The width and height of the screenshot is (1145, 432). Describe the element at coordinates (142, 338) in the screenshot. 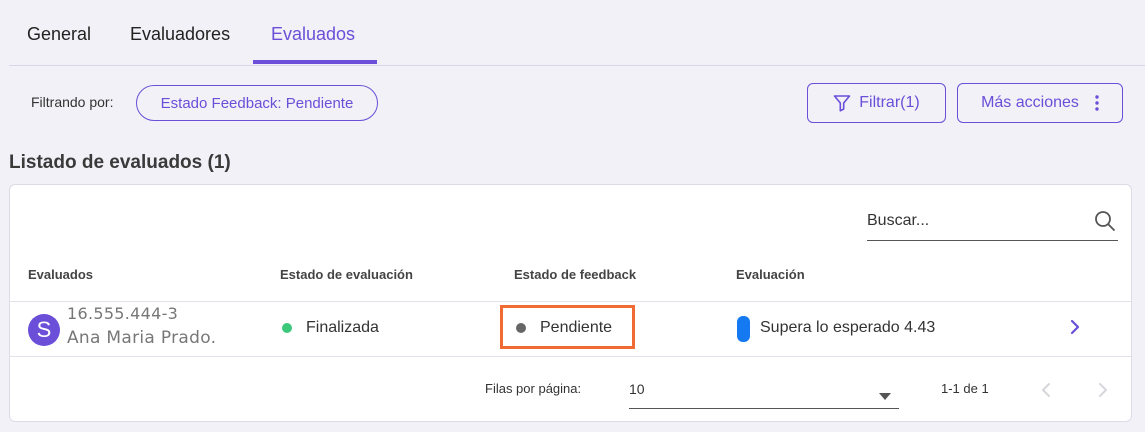

I see `employee-name: Ana Maria Prado.` at that location.